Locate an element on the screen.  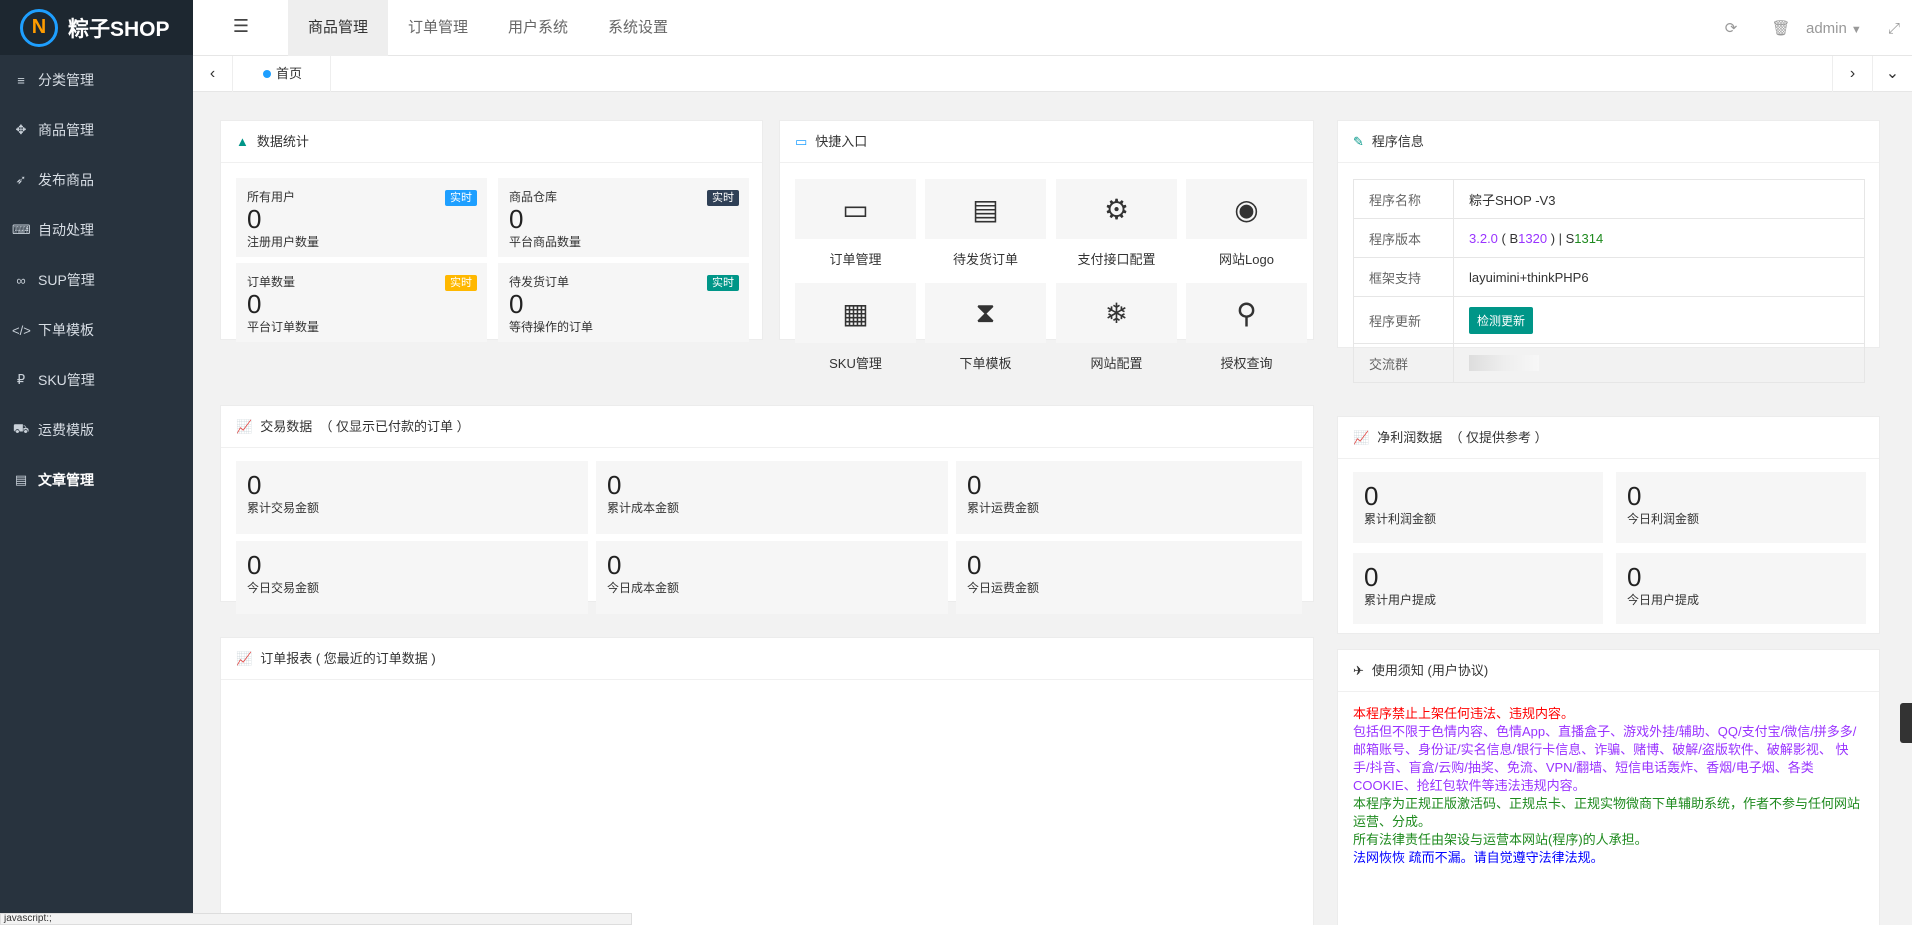
quick-pending-orders: ▤ 待发货订单 is located at coordinates (985, 223).